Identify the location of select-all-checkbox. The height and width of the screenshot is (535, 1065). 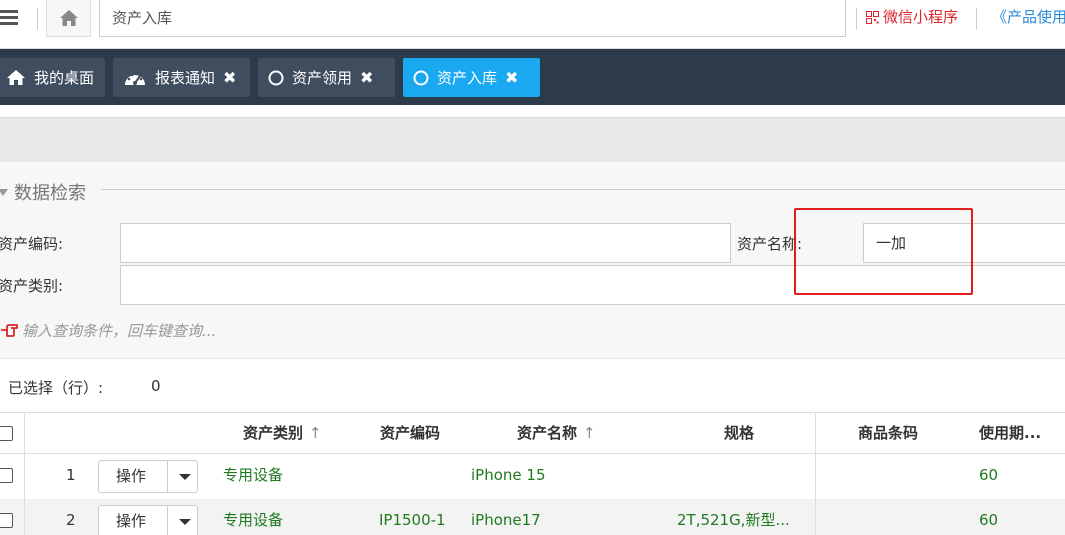
(6, 433).